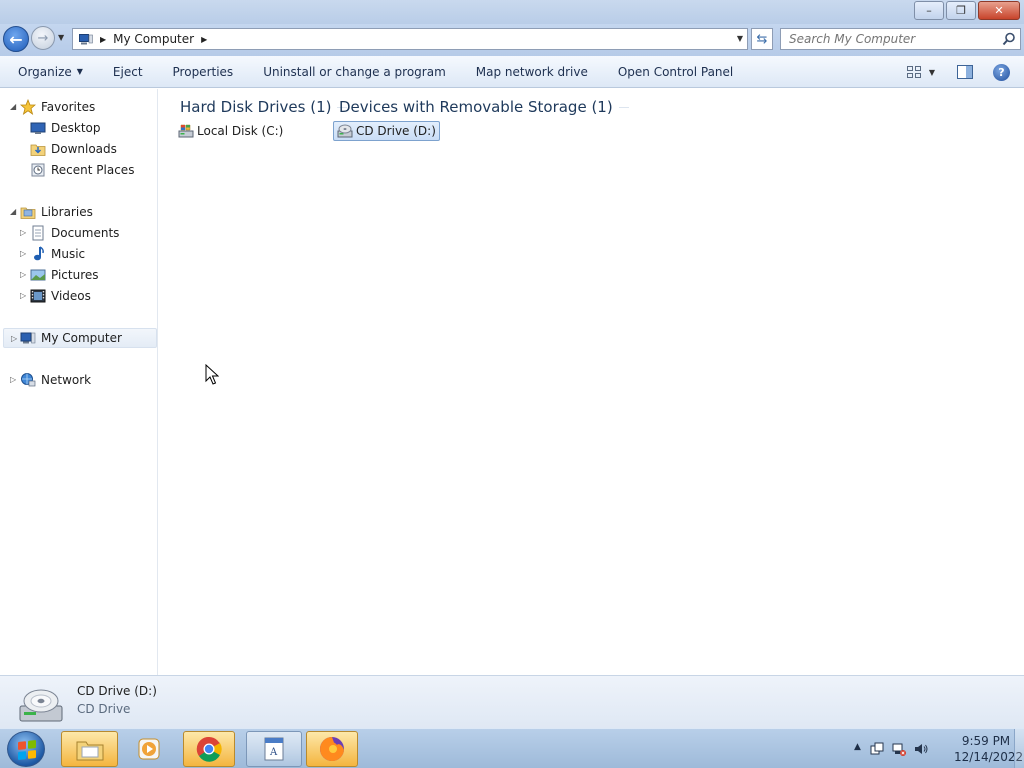 The height and width of the screenshot is (768, 1024). Describe the element at coordinates (45, 71) in the screenshot. I see `organize-label: Organize` at that location.